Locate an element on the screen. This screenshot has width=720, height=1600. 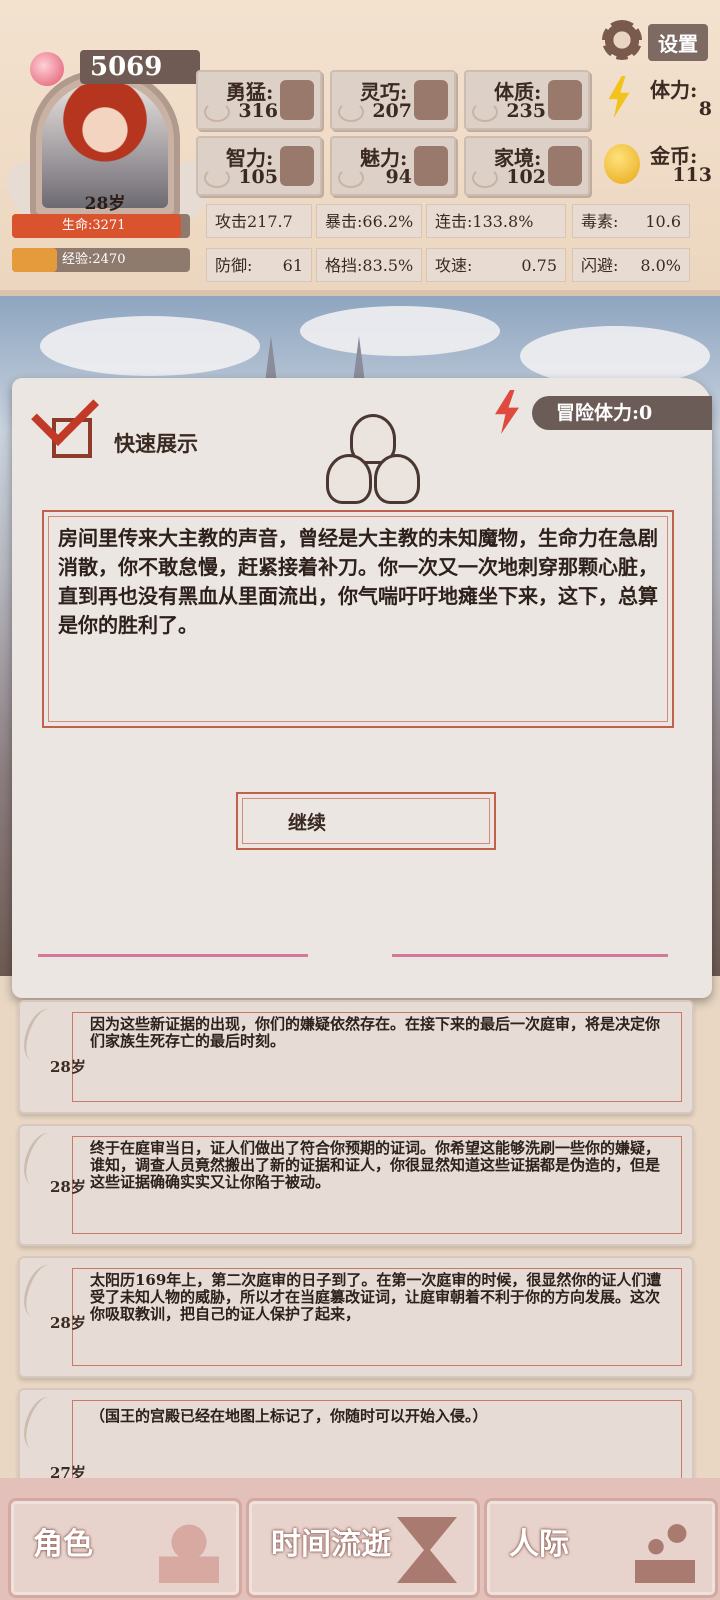
xp-bar: 经验:2470 is located at coordinates (101, 260).